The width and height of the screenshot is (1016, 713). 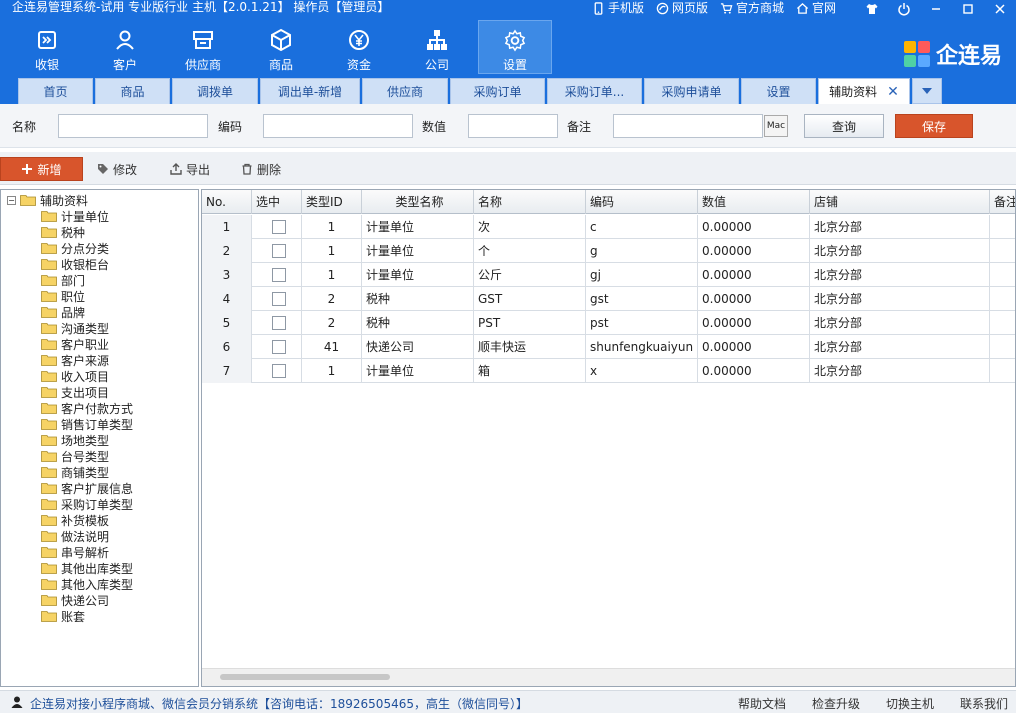 I want to click on tree-item: 做法说明, so click(x=75, y=536).